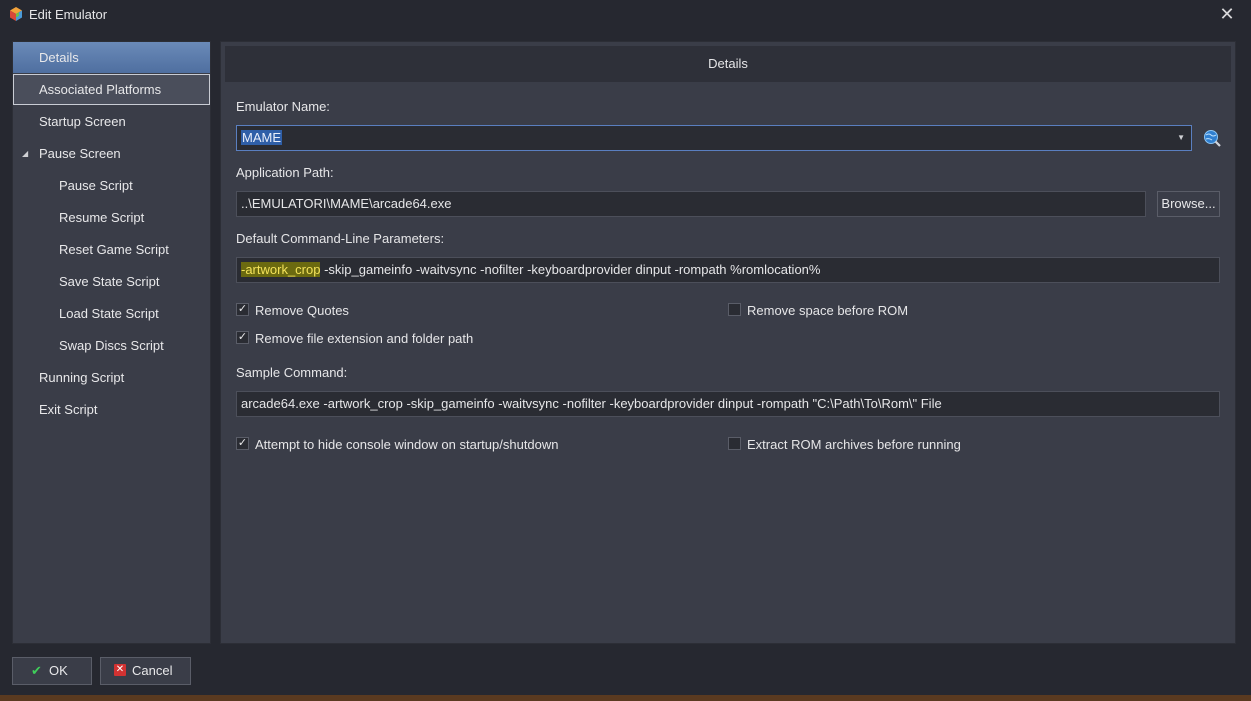 The image size is (1251, 701). What do you see at coordinates (120, 670) in the screenshot?
I see `x-icon: ✕` at bounding box center [120, 670].